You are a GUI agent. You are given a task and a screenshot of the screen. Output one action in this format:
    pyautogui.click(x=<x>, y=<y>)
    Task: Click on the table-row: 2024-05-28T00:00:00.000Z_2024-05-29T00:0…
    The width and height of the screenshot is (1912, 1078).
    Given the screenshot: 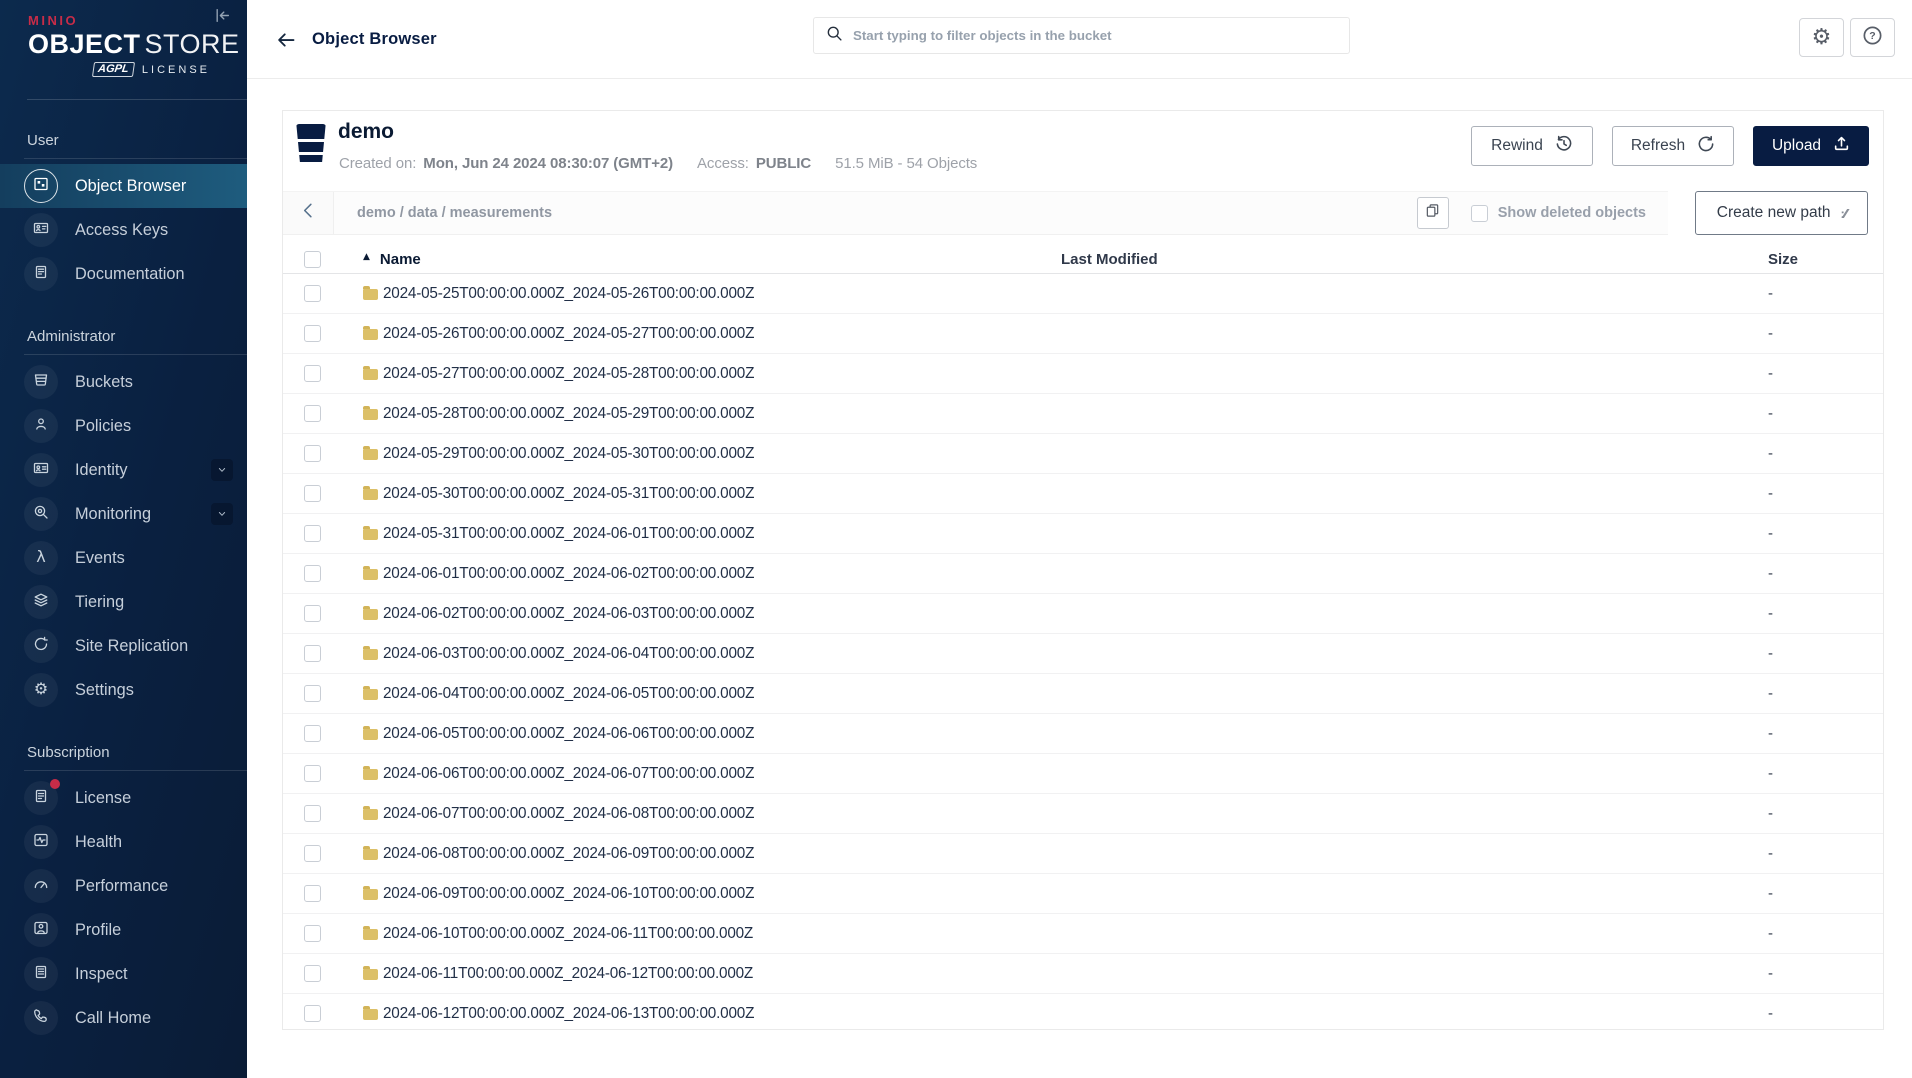 What is the action you would take?
    pyautogui.click(x=1083, y=414)
    